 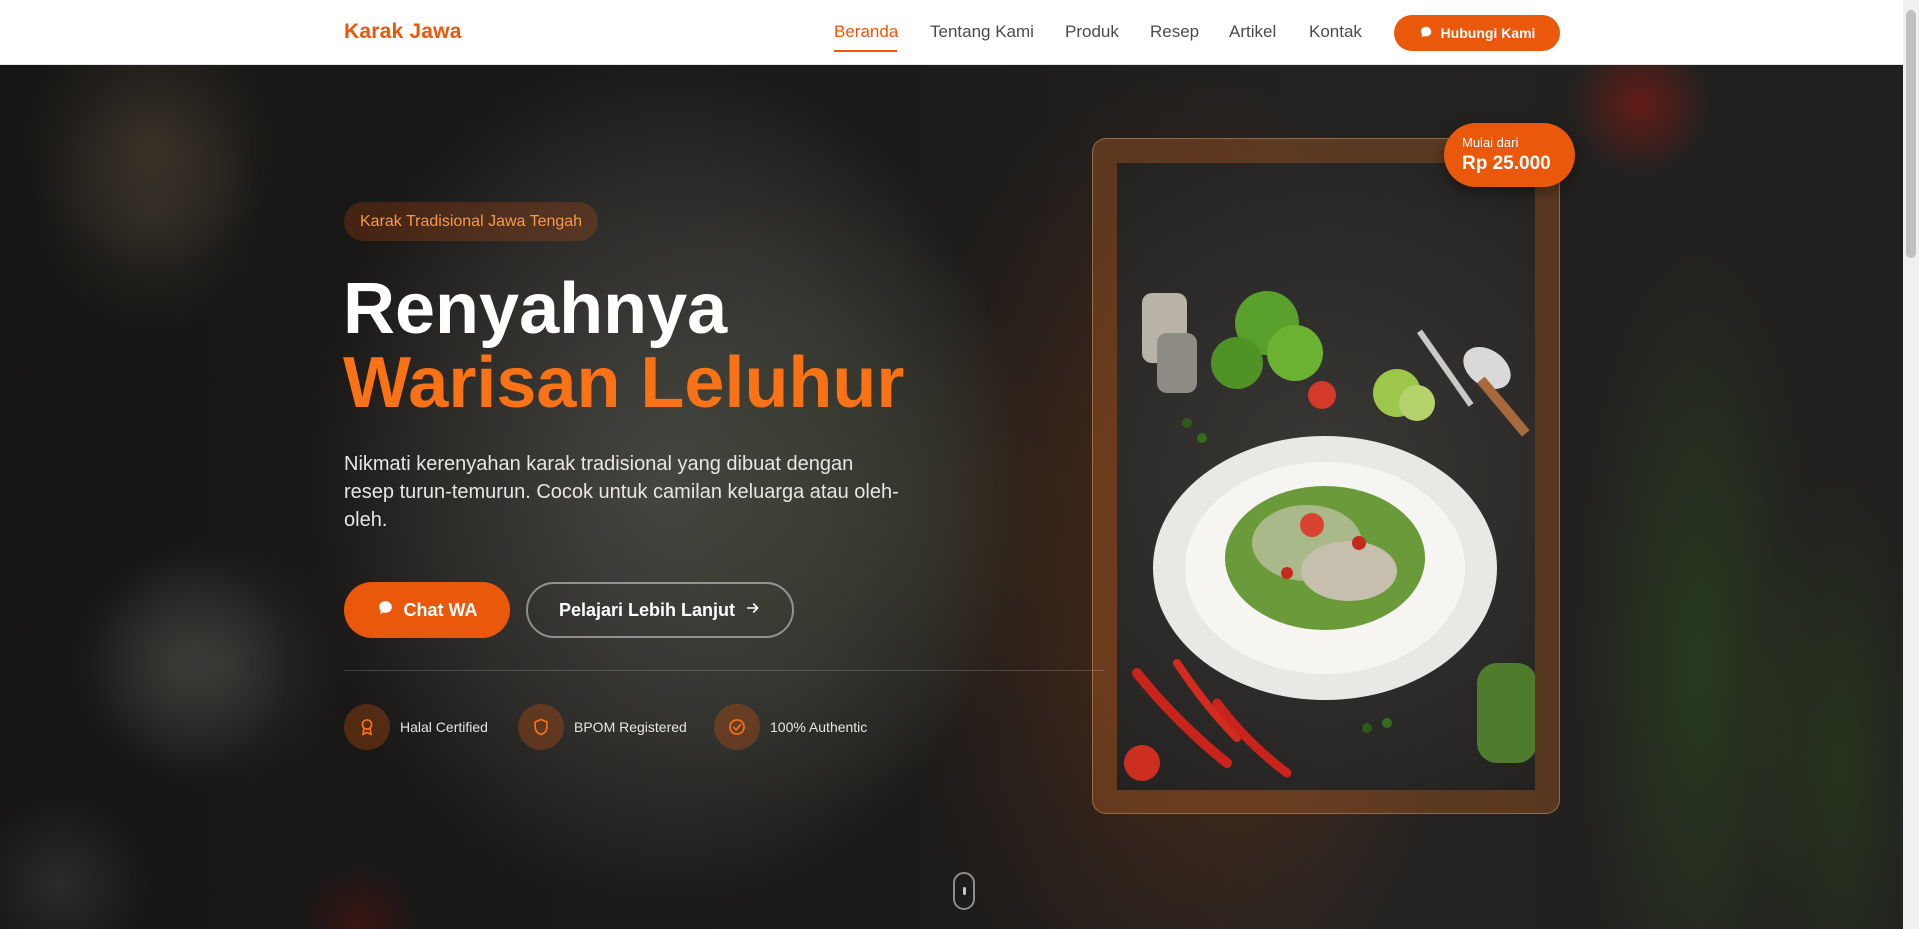 What do you see at coordinates (624, 383) in the screenshot?
I see `hero-title-line2: Warisan Leluhur` at bounding box center [624, 383].